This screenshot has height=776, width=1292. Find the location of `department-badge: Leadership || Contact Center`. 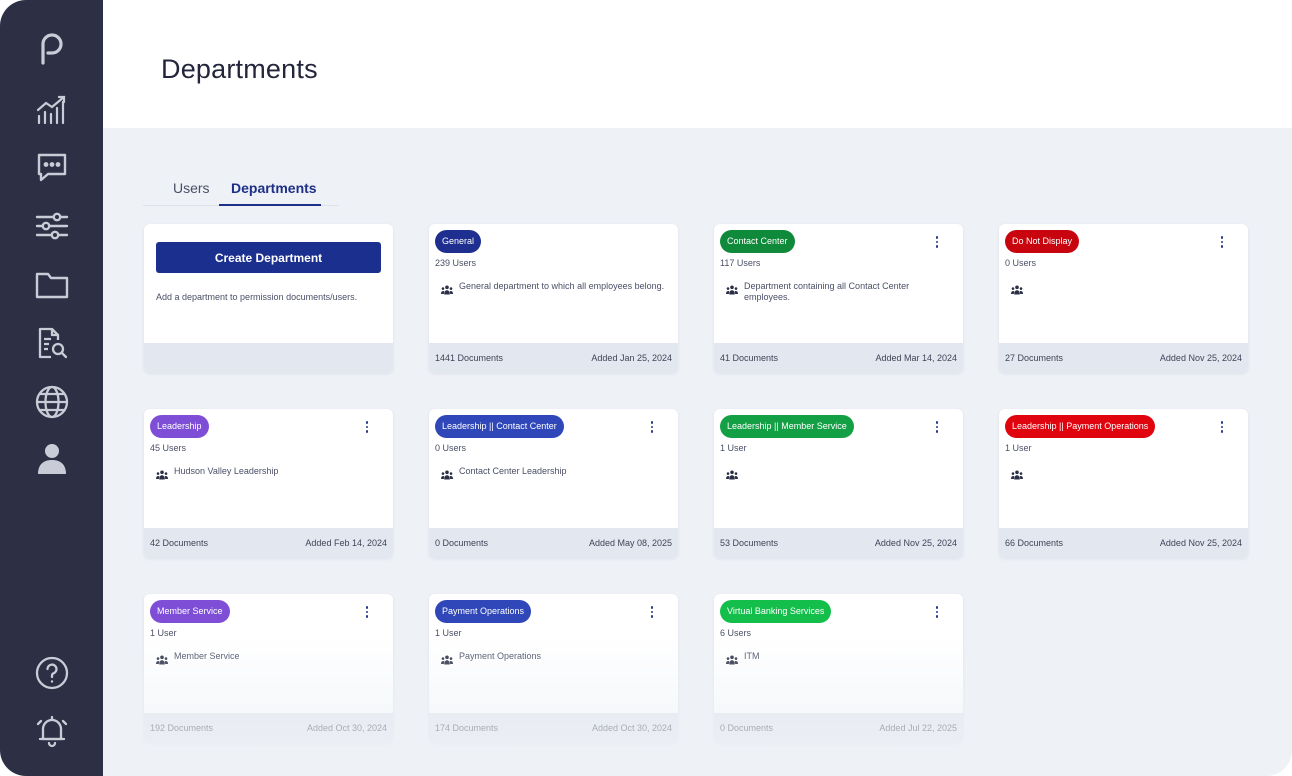

department-badge: Leadership || Contact Center is located at coordinates (499, 426).